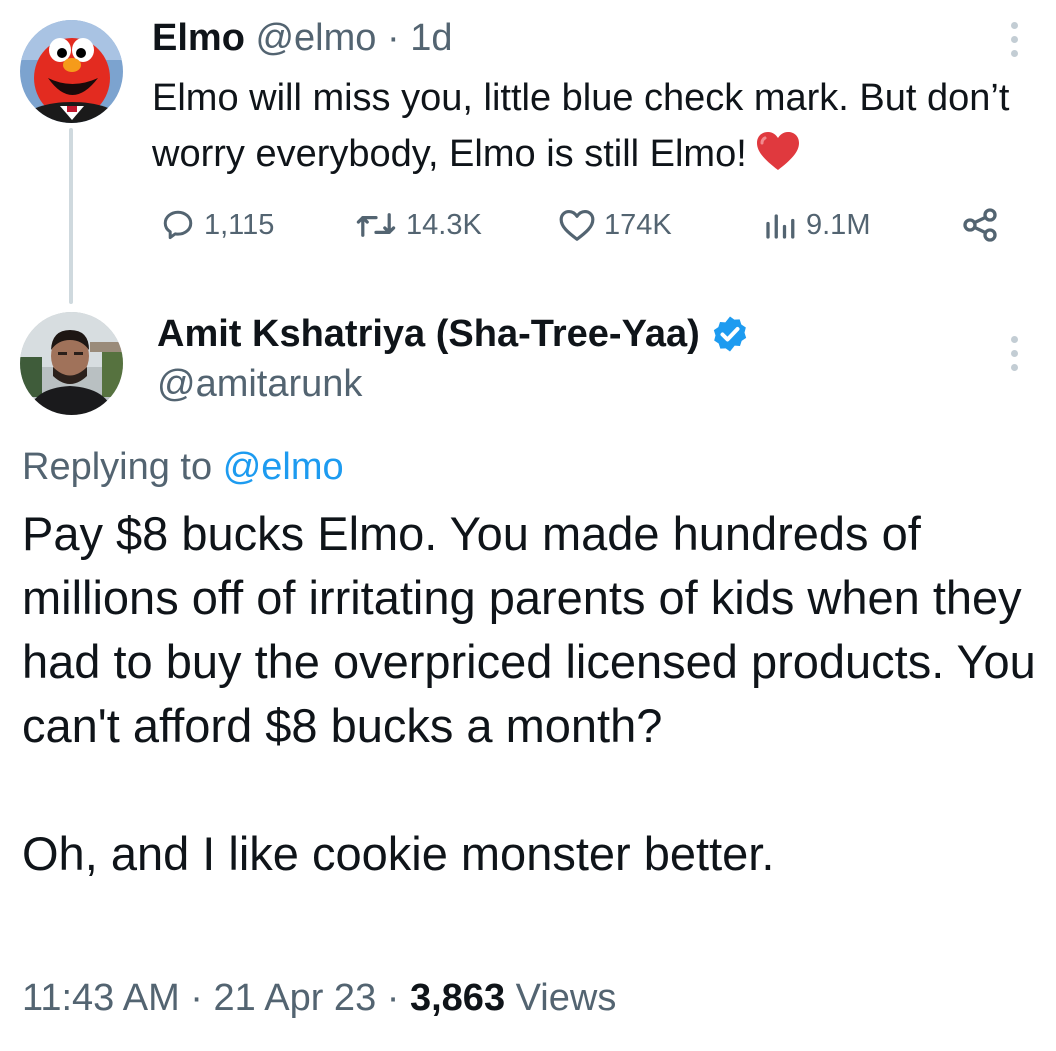 This screenshot has height=1051, width=1056. Describe the element at coordinates (398, 853) in the screenshot. I see `tweet2-paragraph-2: Oh, and I like cookie monster better.` at that location.